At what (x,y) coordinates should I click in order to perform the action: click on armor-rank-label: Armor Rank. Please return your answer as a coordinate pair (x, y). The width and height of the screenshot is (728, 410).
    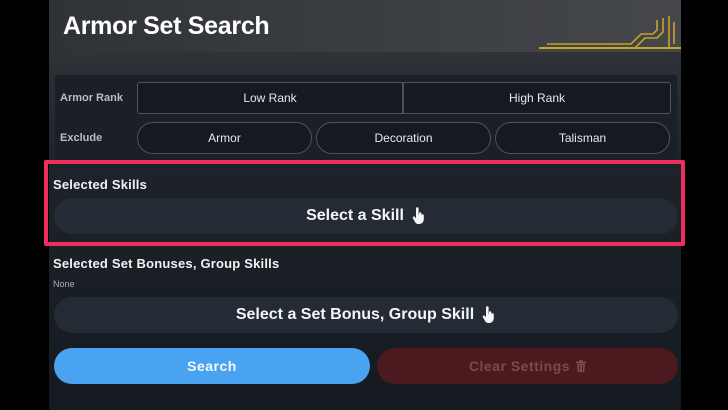
    Looking at the image, I should click on (91, 98).